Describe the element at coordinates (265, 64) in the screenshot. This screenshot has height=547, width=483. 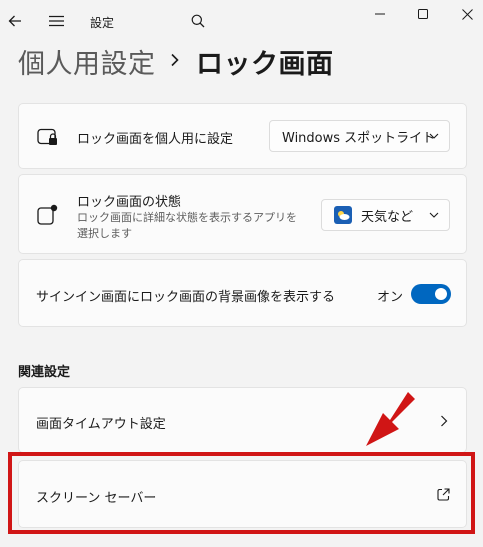
I see `page-title: ロック画面` at that location.